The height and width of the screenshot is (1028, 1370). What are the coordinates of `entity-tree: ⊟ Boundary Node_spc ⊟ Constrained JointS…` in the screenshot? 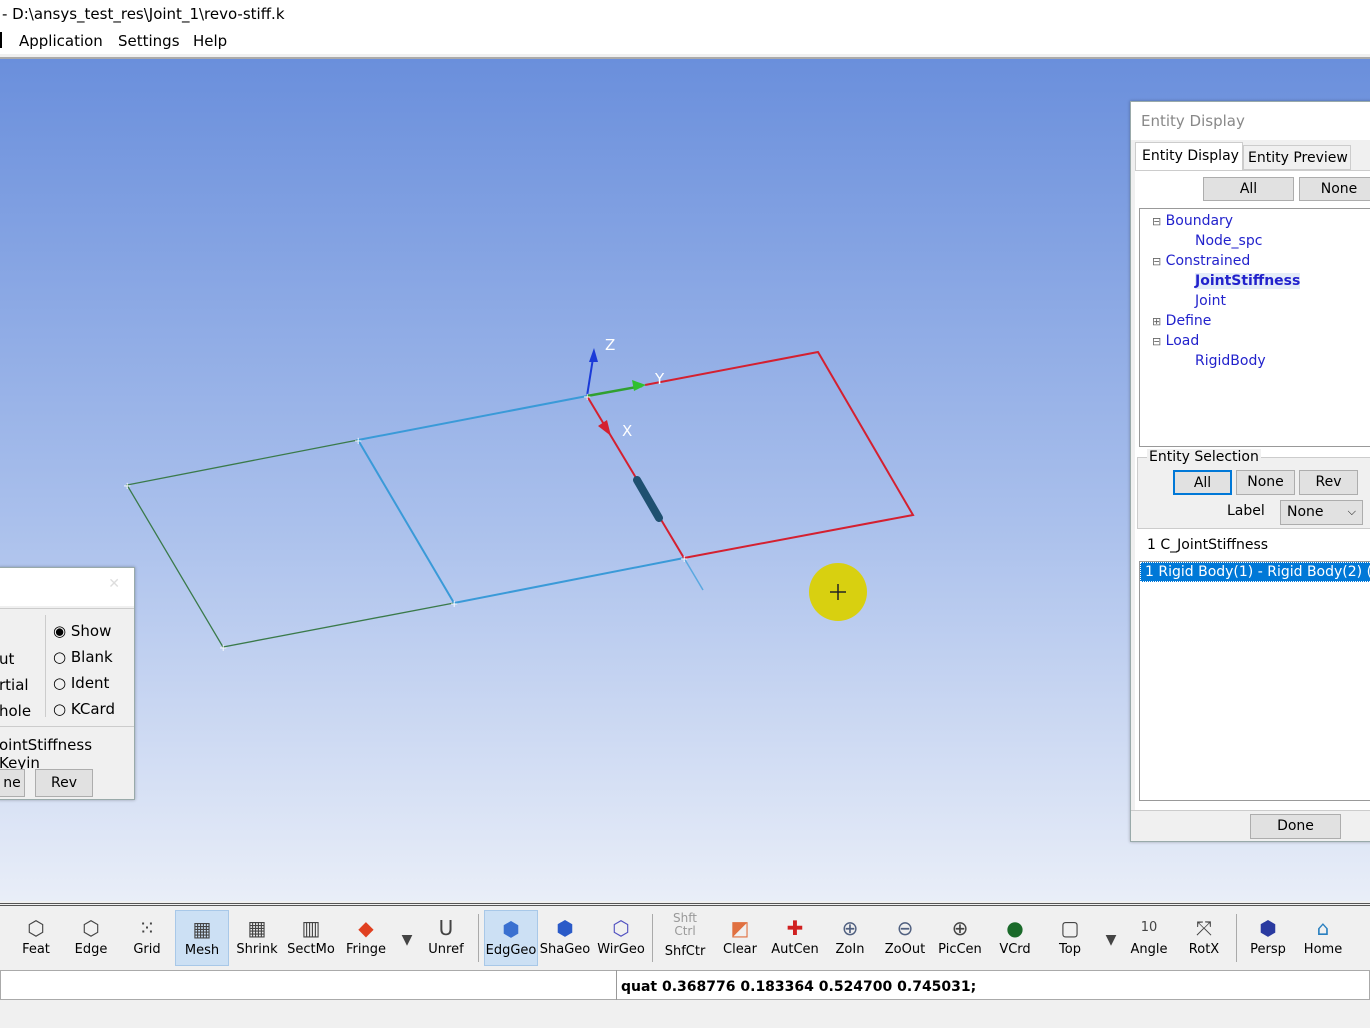 It's located at (1254, 327).